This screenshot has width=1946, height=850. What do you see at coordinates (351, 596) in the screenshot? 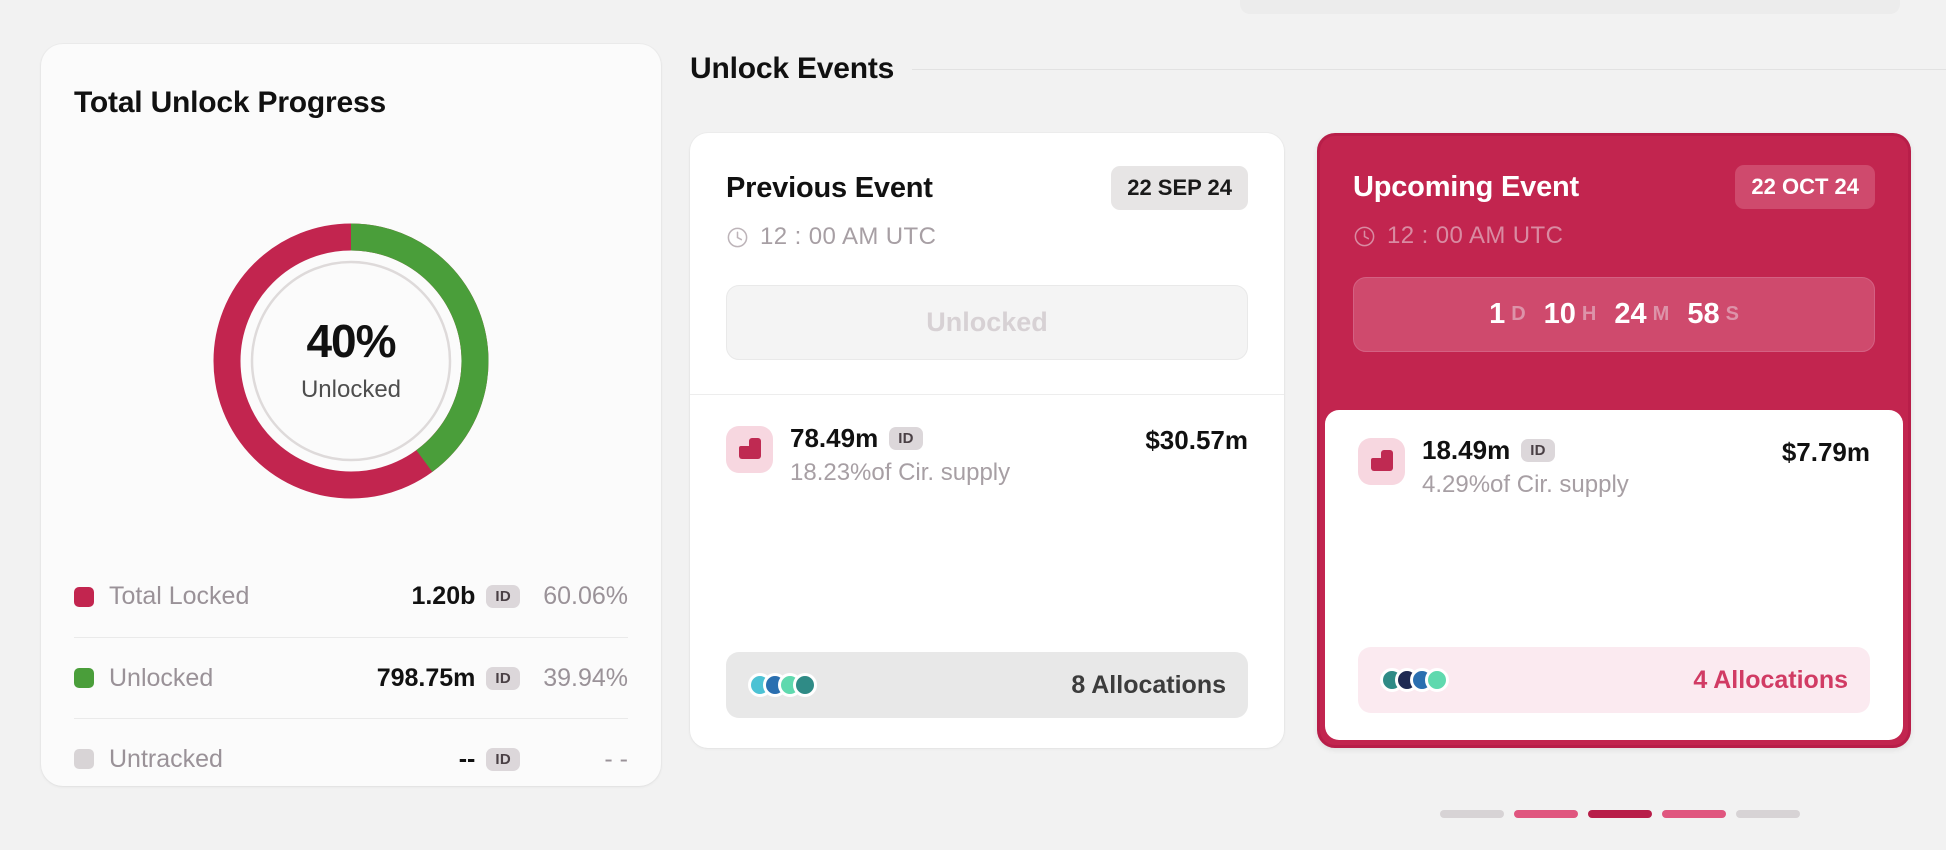
I see `legend-row-total-locked: Total Locked 1.20b ID 60.06%` at bounding box center [351, 596].